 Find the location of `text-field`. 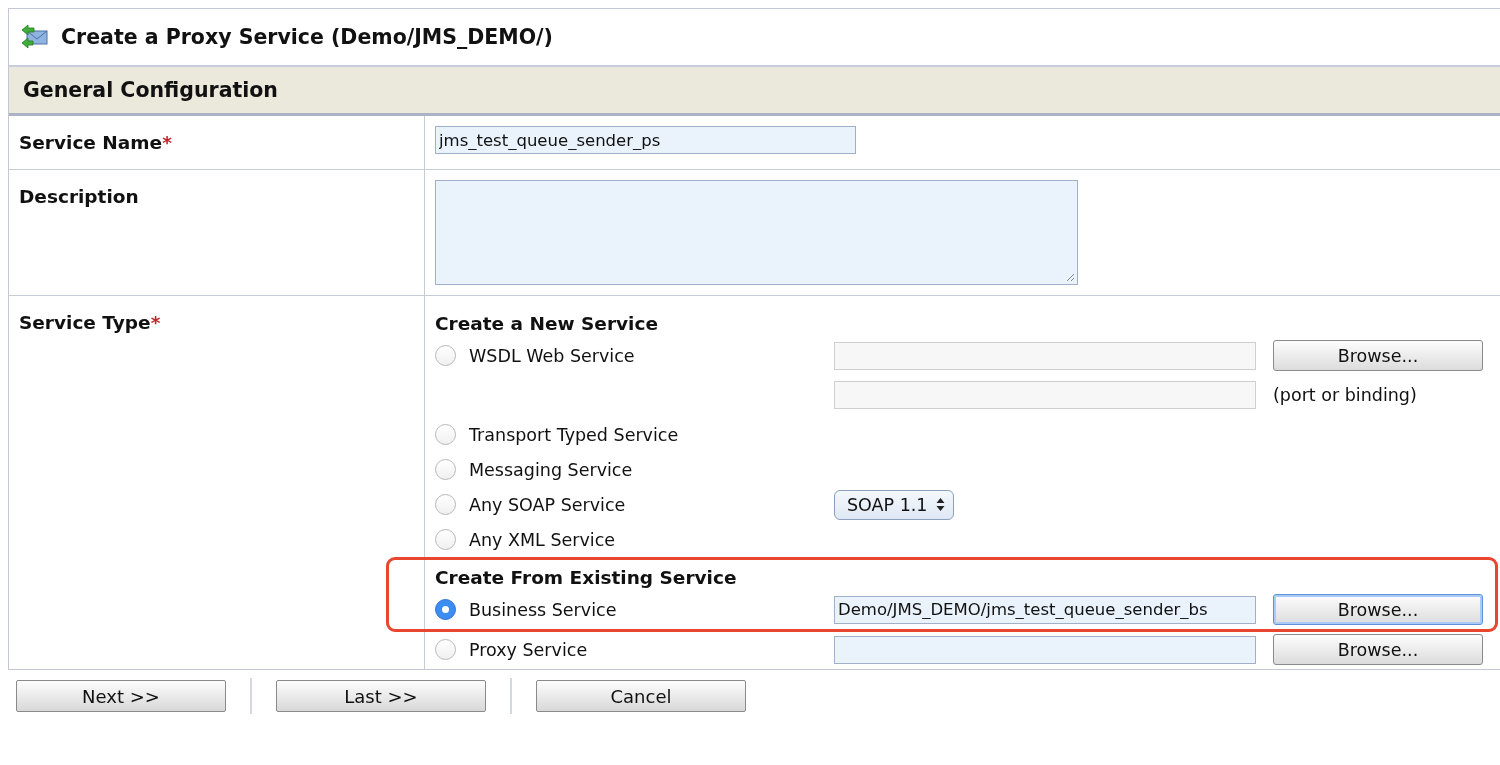

text-field is located at coordinates (1045, 649).